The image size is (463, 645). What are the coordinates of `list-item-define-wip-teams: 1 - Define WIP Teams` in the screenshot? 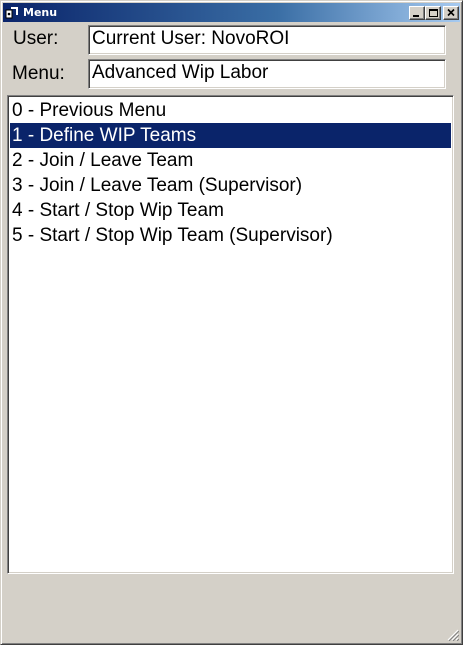 It's located at (230, 135).